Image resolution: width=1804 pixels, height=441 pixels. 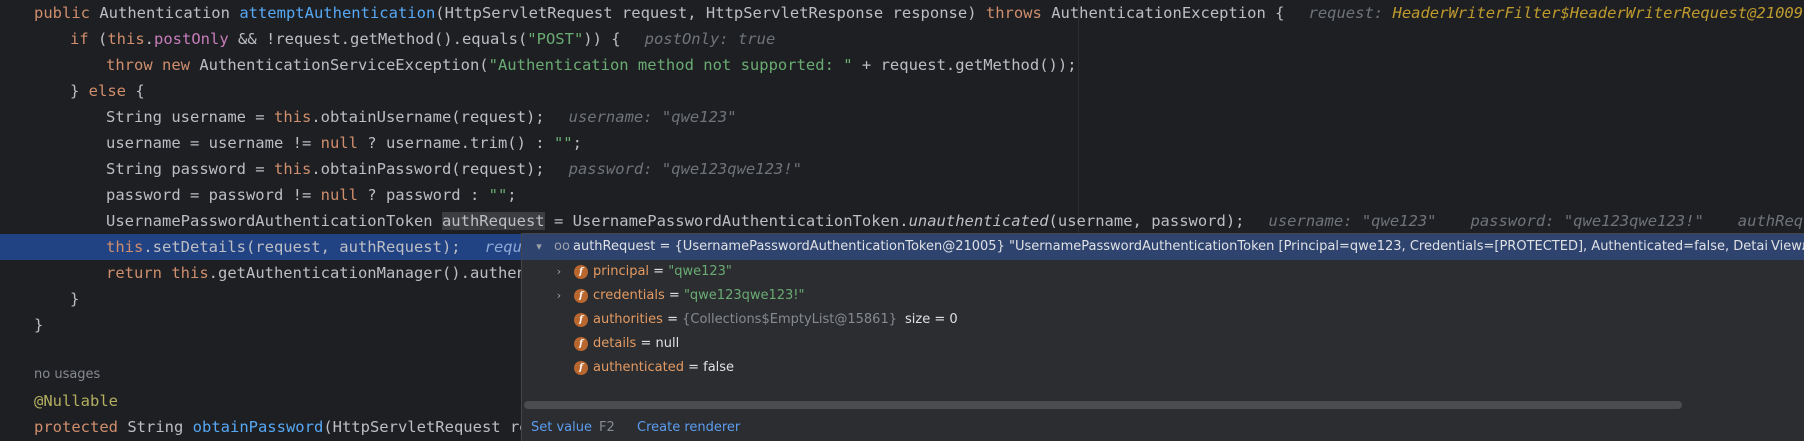 What do you see at coordinates (614, 246) in the screenshot?
I see `variable-name: authRequest` at bounding box center [614, 246].